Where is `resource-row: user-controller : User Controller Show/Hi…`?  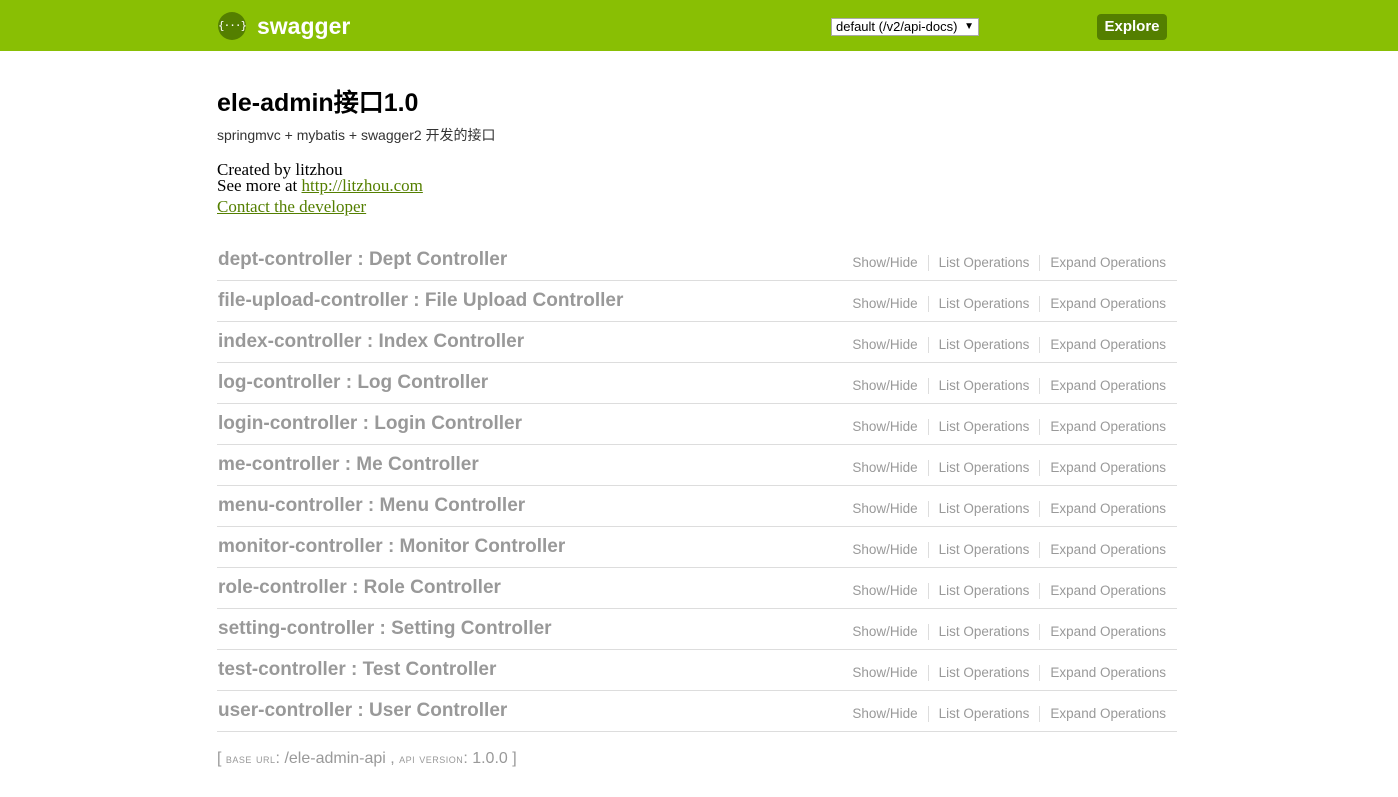
resource-row: user-controller : User Controller Show/Hi… is located at coordinates (697, 711).